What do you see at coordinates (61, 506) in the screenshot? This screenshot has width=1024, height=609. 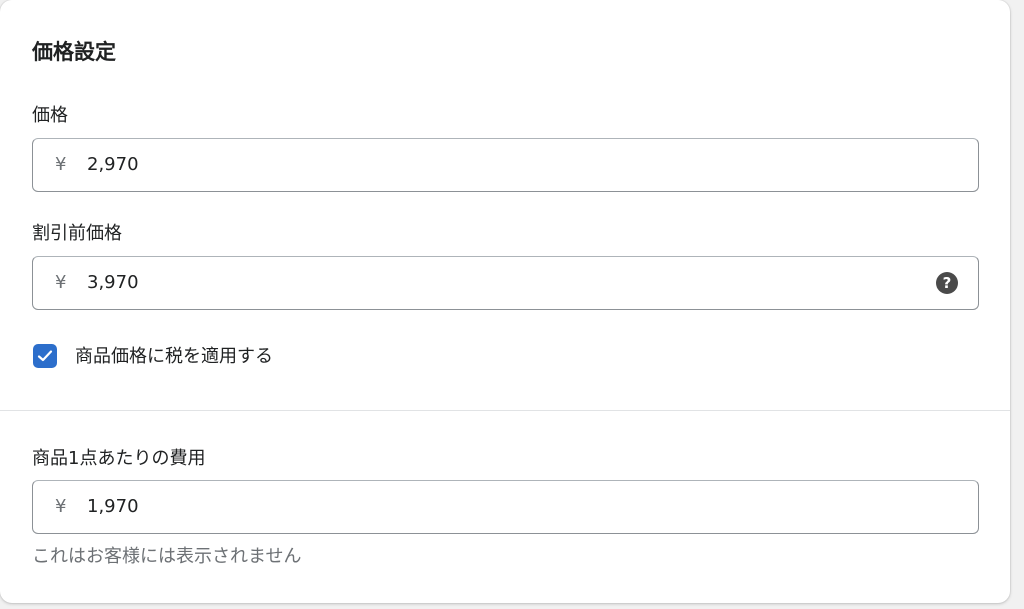 I see `cost-per-item-currency-symbol: ¥` at bounding box center [61, 506].